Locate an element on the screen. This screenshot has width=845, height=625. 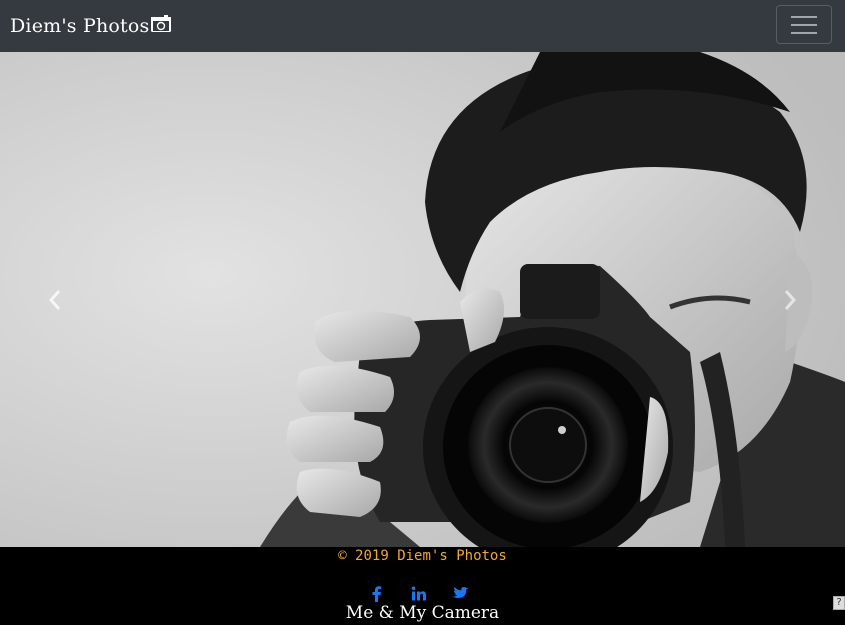
camera-icon is located at coordinates (161, 26).